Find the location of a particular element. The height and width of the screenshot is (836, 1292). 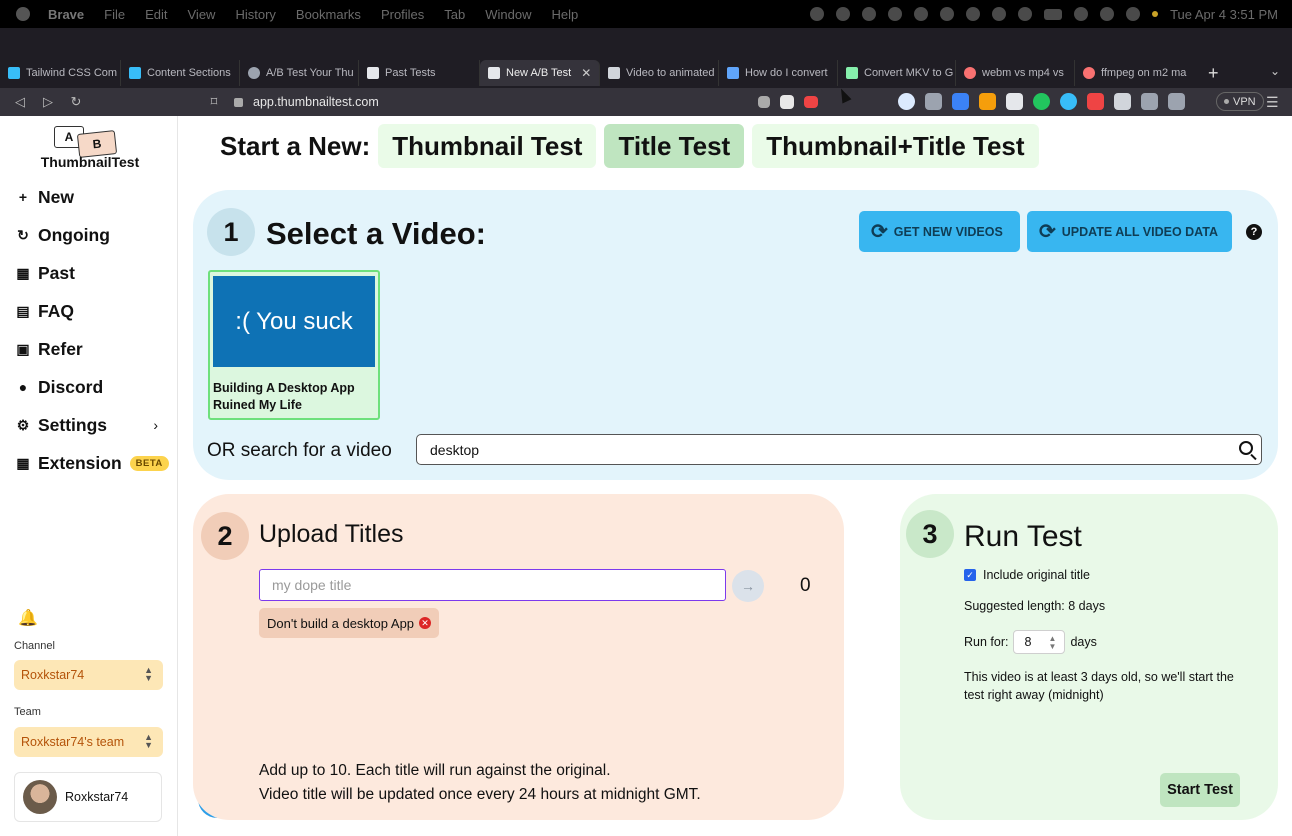

include-original-checkbox: ✓ is located at coordinates (970, 575).